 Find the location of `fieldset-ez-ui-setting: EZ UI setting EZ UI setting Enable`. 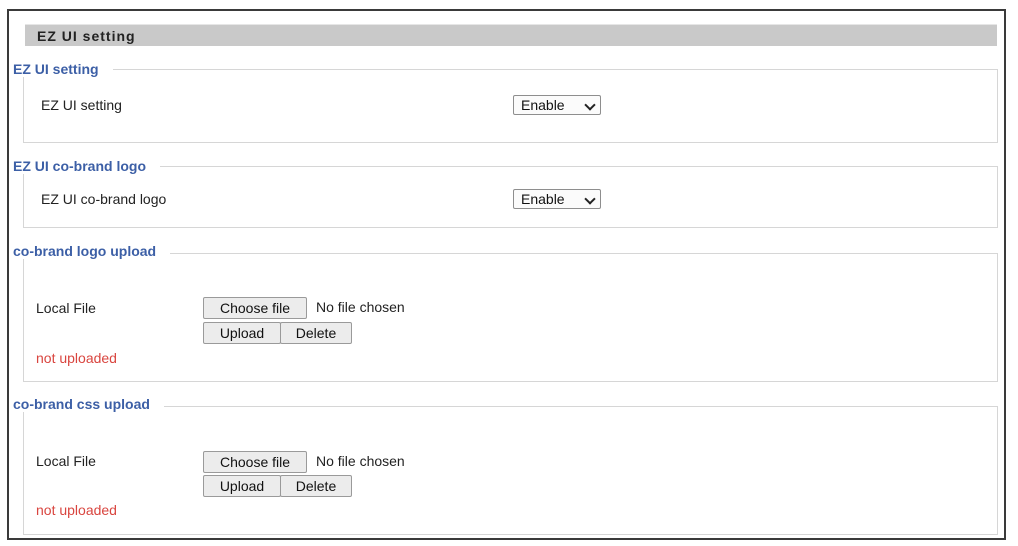

fieldset-ez-ui-setting: EZ UI setting EZ UI setting Enable is located at coordinates (505, 102).